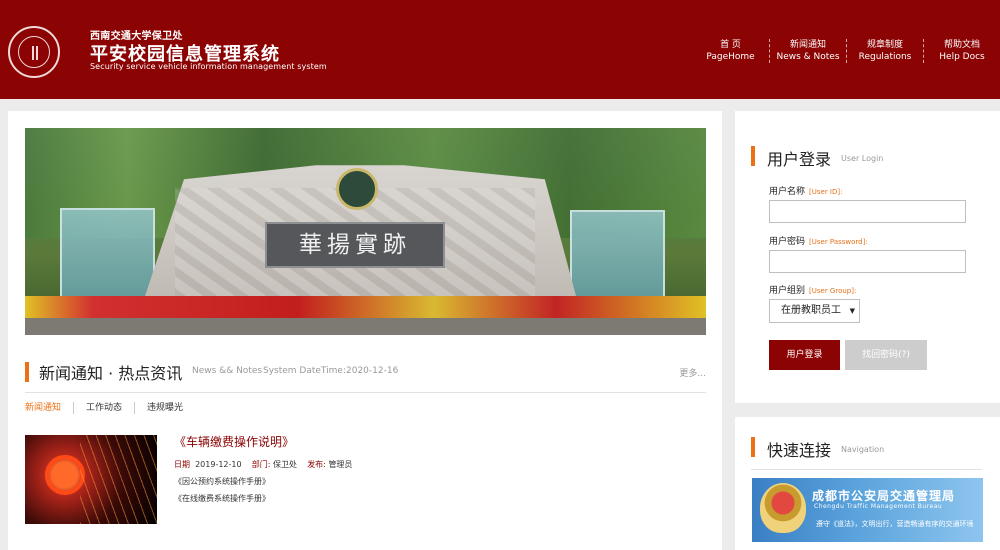  I want to click on password-label: 用户密码 [User Password]:, so click(818, 240).